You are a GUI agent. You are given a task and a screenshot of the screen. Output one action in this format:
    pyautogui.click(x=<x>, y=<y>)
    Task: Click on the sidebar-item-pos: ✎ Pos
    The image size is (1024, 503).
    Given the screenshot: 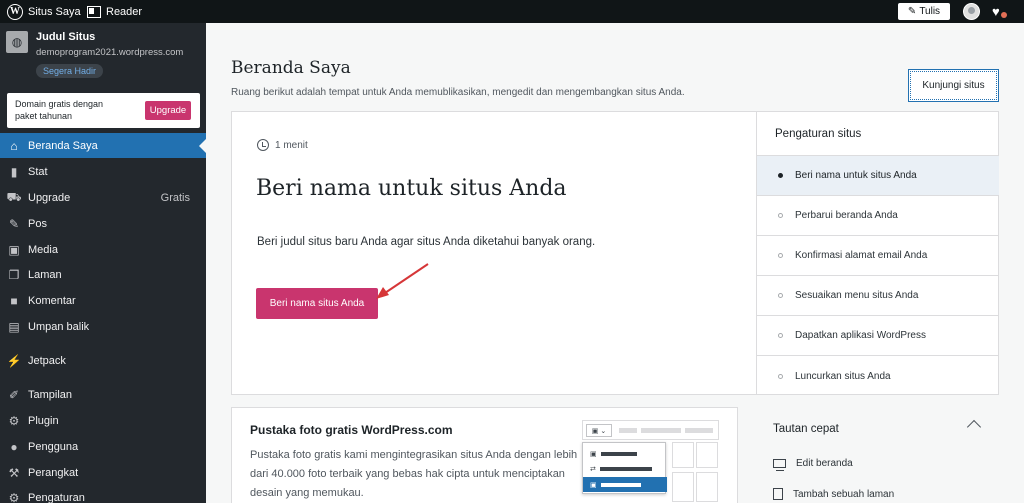 What is the action you would take?
    pyautogui.click(x=103, y=223)
    